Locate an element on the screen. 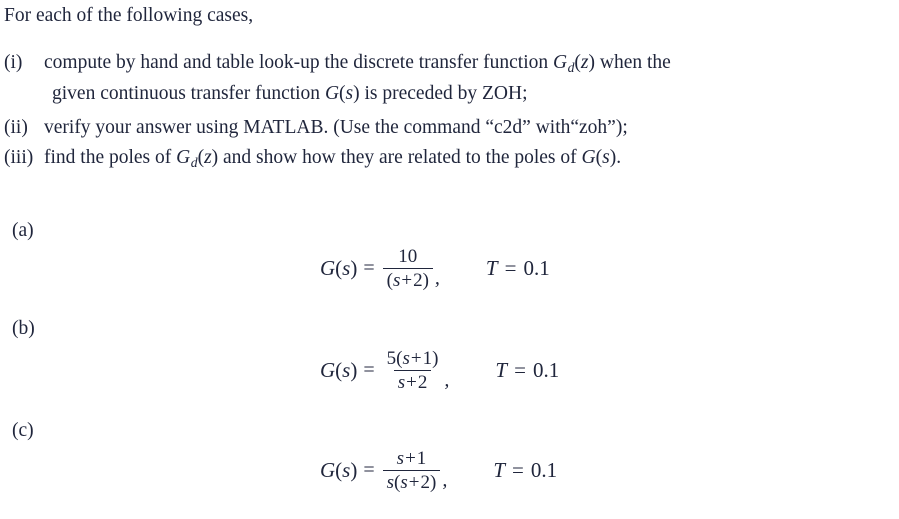 This screenshot has width=899, height=519. fraction-b-denominator: s+2 is located at coordinates (412, 382).